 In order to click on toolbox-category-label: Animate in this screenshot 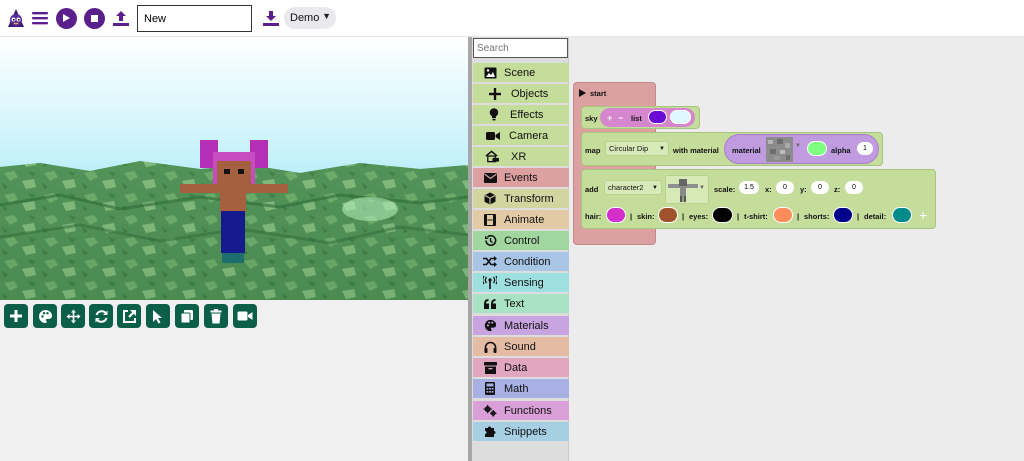, I will do `click(524, 219)`.